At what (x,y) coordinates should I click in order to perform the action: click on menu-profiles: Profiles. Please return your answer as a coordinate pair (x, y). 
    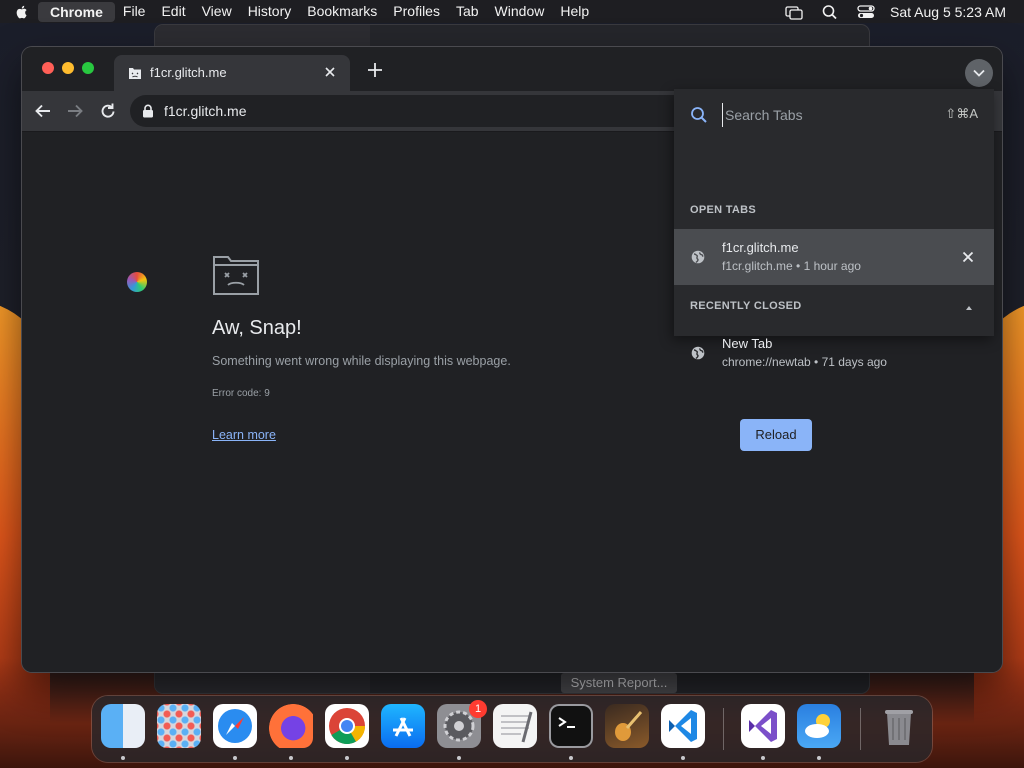
    Looking at the image, I should click on (416, 11).